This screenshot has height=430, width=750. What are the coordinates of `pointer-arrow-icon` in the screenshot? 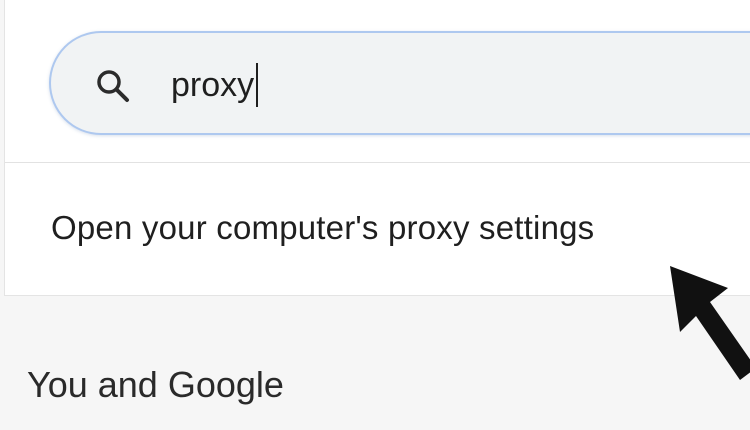 It's located at (710, 323).